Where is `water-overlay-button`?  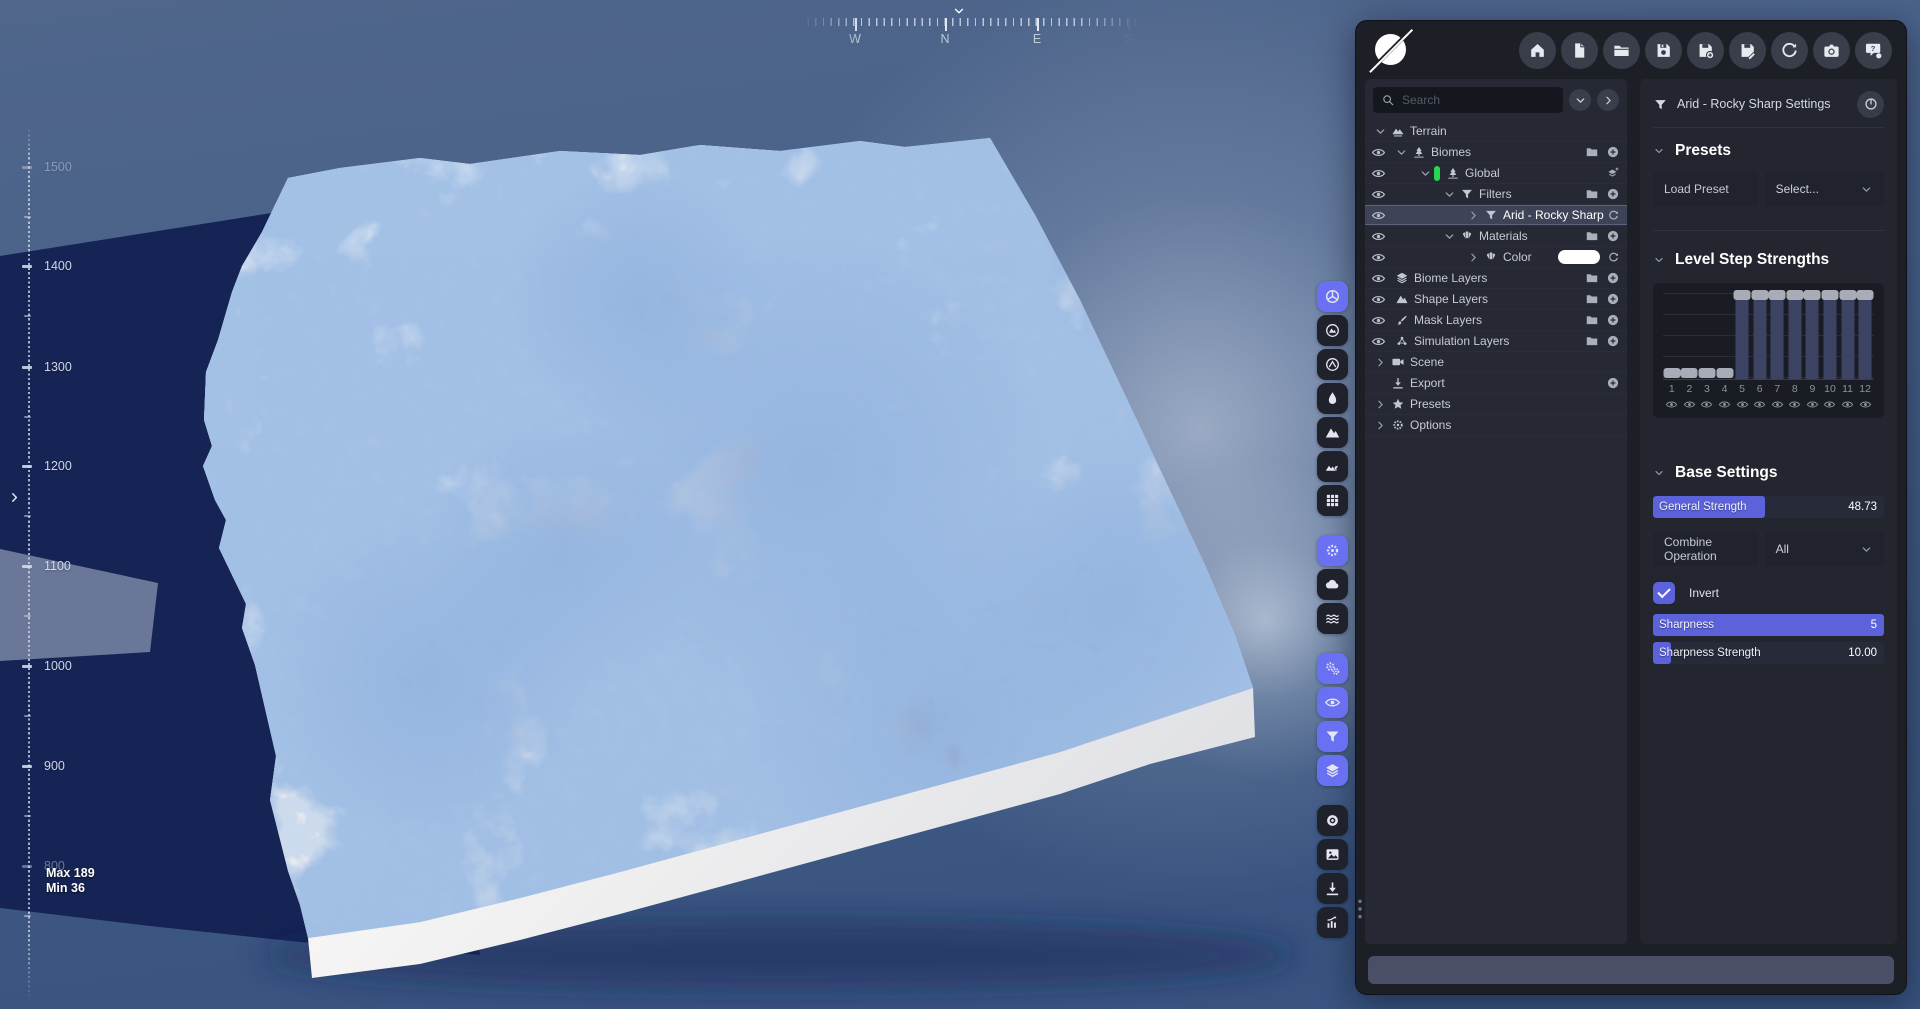
water-overlay-button is located at coordinates (1332, 618).